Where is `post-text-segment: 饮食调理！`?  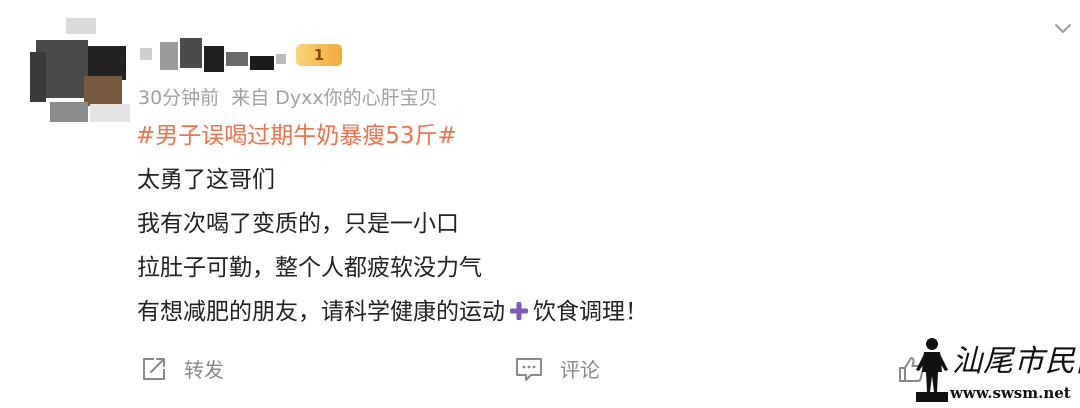
post-text-segment: 饮食调理！ is located at coordinates (590, 312).